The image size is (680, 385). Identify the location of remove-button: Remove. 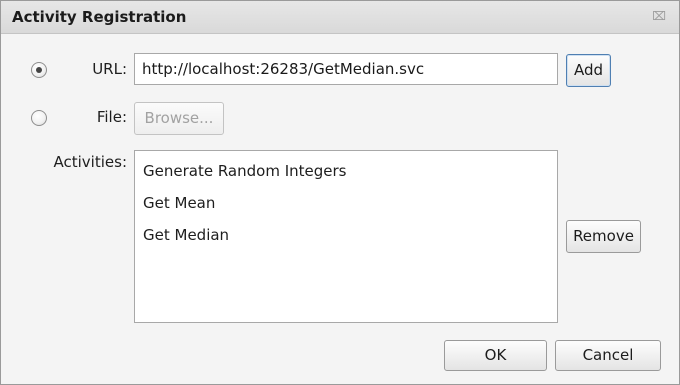
(603, 236).